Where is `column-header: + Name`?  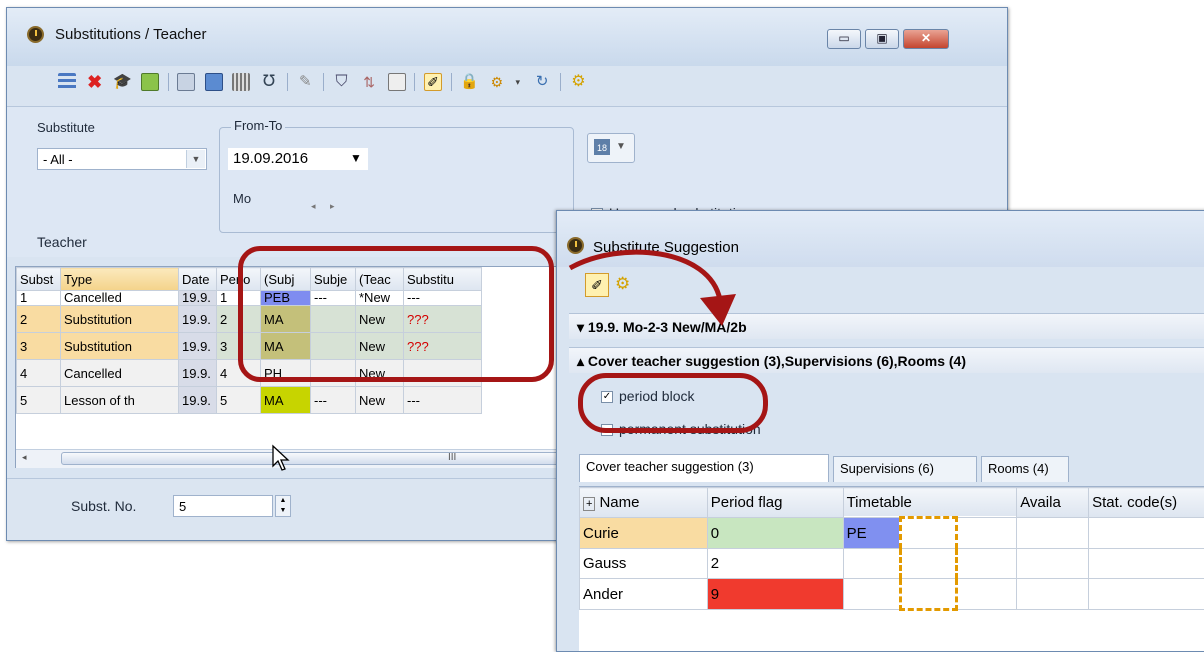 column-header: + Name is located at coordinates (644, 503).